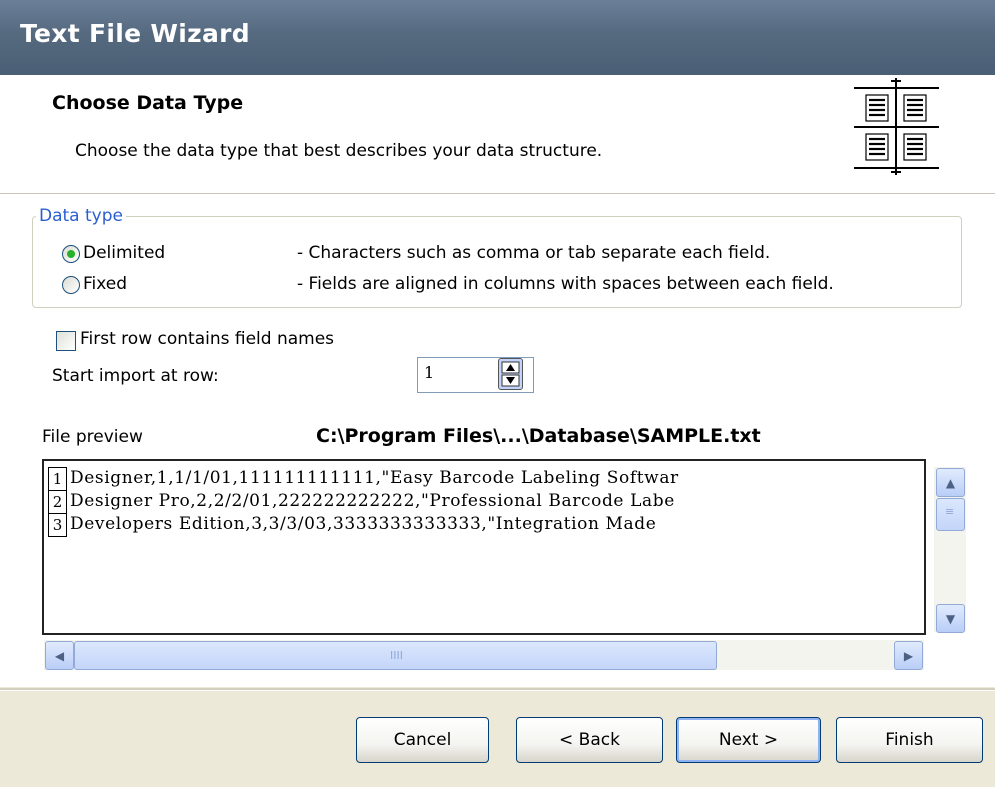 The image size is (995, 787). Describe the element at coordinates (135, 376) in the screenshot. I see `start-row-label: Start import at row:` at that location.